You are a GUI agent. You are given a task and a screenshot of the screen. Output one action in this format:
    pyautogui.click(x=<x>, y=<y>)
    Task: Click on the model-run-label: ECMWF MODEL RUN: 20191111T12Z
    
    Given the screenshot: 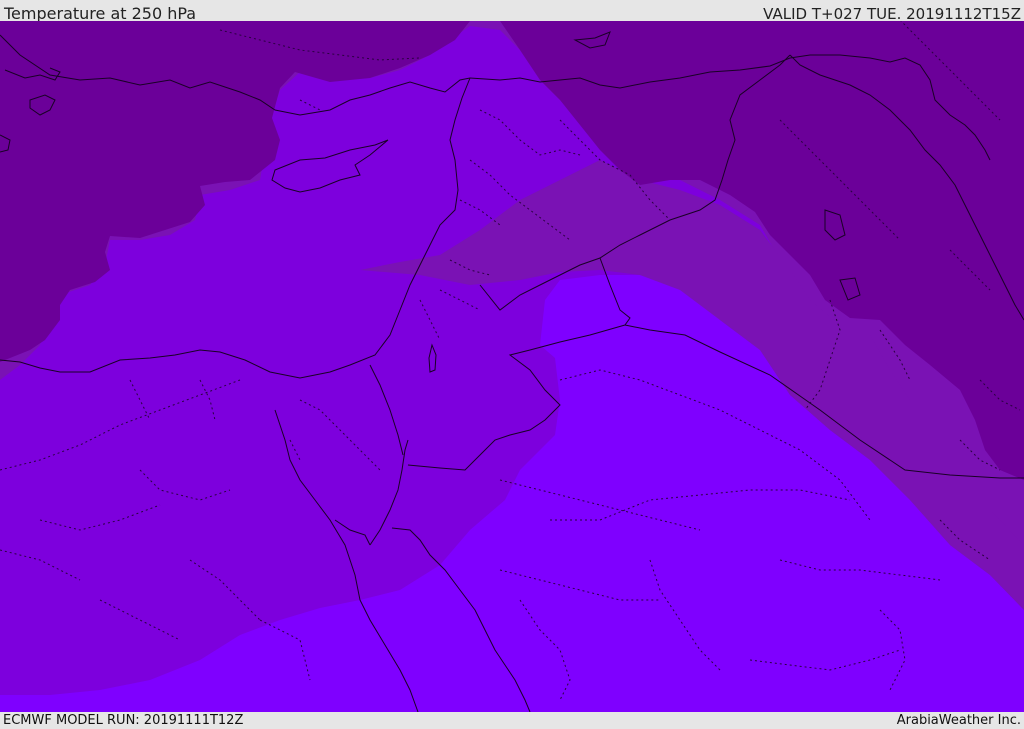 What is the action you would take?
    pyautogui.click(x=123, y=720)
    